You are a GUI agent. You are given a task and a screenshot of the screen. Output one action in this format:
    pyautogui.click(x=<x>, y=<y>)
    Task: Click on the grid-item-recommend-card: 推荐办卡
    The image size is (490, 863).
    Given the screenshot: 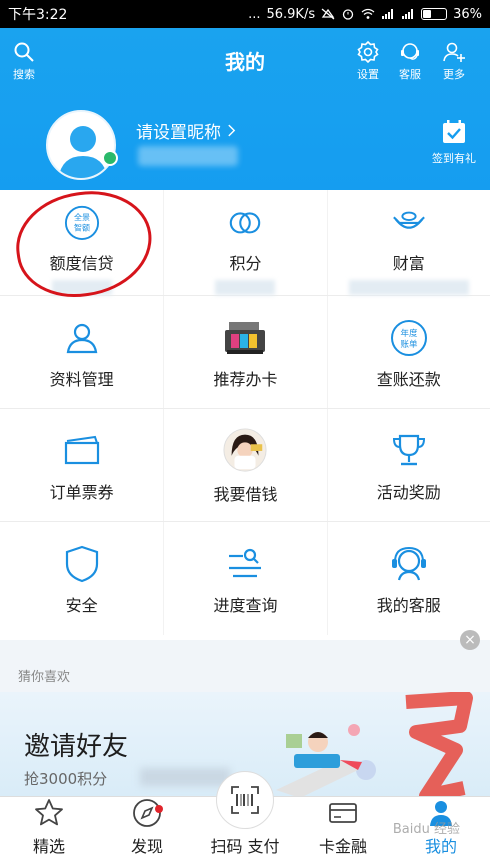 What is the action you would take?
    pyautogui.click(x=244, y=352)
    